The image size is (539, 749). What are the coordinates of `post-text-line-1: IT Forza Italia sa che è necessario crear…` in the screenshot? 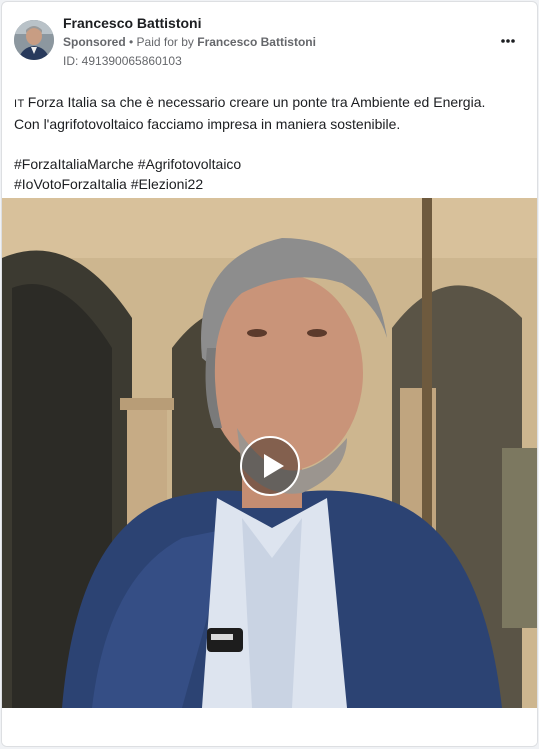 It's located at (269, 103).